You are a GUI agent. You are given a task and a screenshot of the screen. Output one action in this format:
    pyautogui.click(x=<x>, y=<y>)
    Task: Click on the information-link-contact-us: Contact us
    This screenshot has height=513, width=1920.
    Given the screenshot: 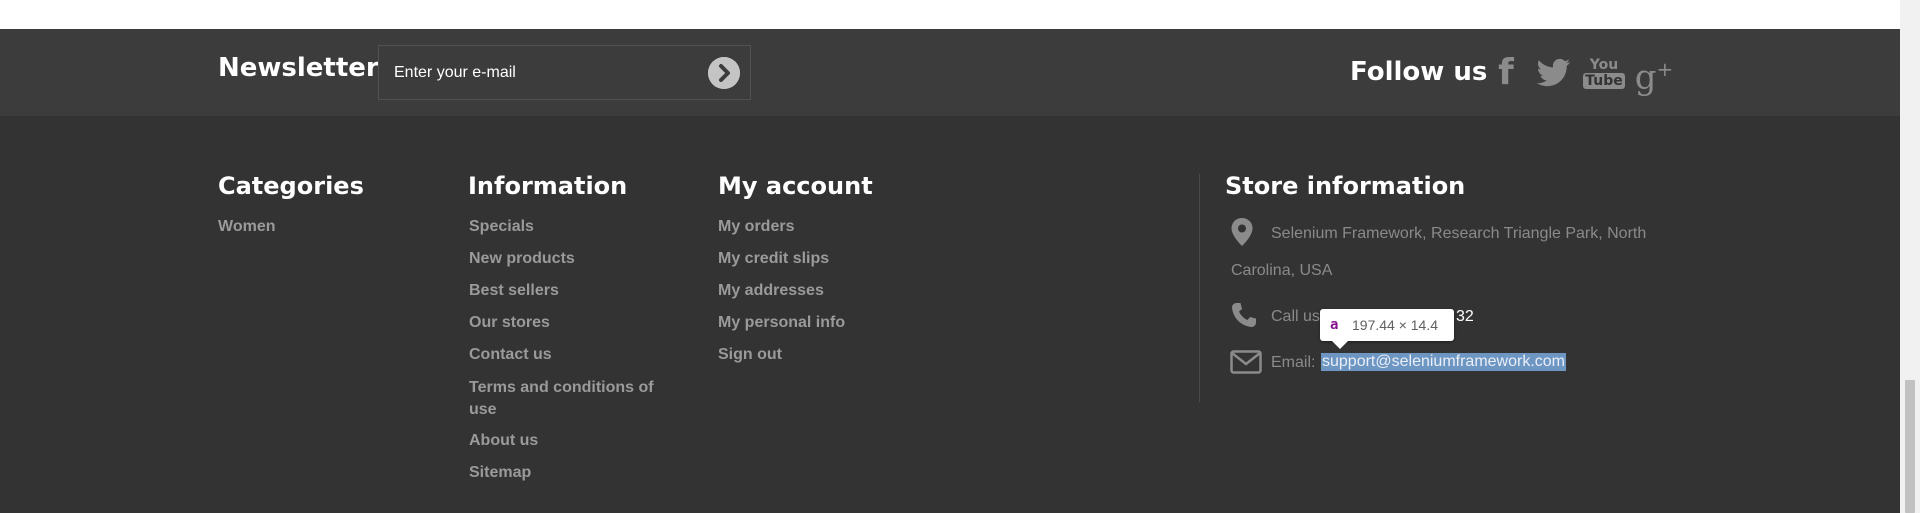 What is the action you would take?
    pyautogui.click(x=510, y=355)
    